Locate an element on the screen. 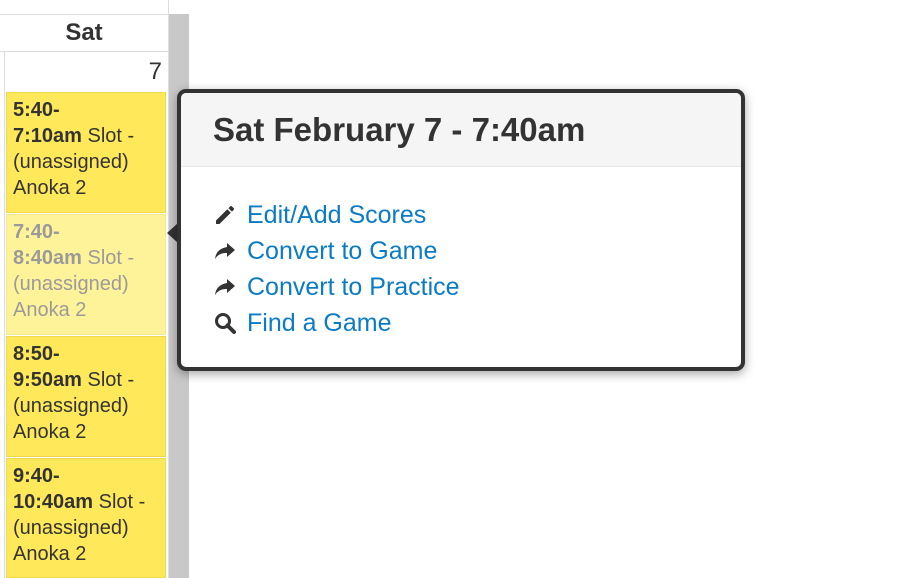  event-time-start: 9:40- is located at coordinates (36, 476).